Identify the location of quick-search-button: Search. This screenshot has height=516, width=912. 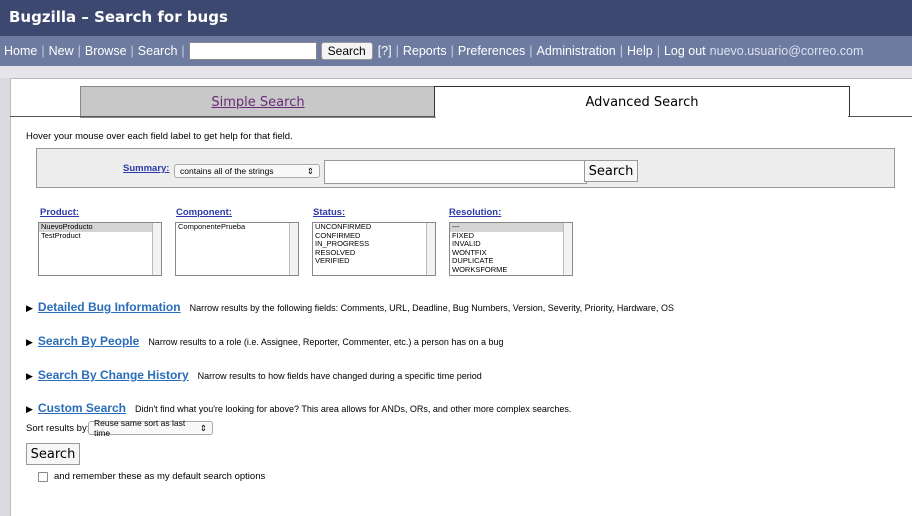
(346, 51).